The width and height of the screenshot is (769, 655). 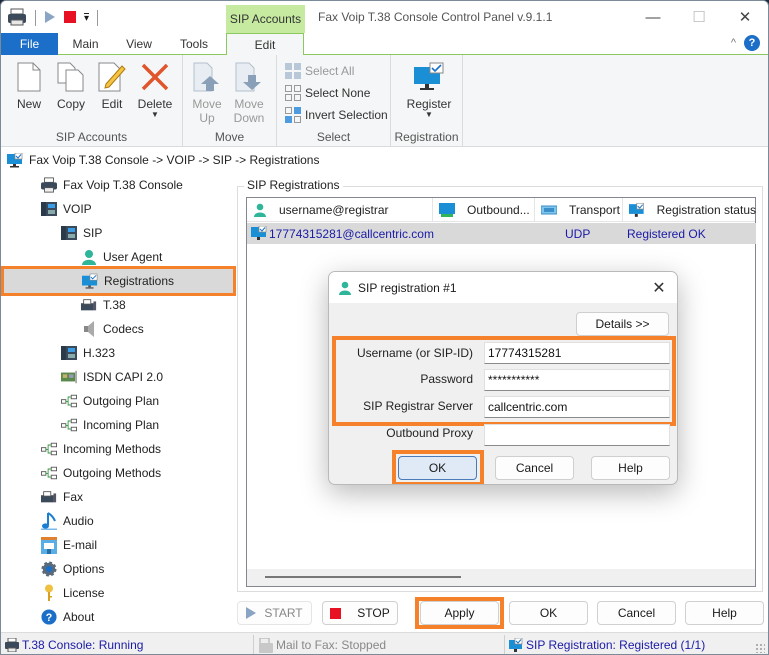 What do you see at coordinates (319, 71) in the screenshot?
I see `select-all-button: Select All` at bounding box center [319, 71].